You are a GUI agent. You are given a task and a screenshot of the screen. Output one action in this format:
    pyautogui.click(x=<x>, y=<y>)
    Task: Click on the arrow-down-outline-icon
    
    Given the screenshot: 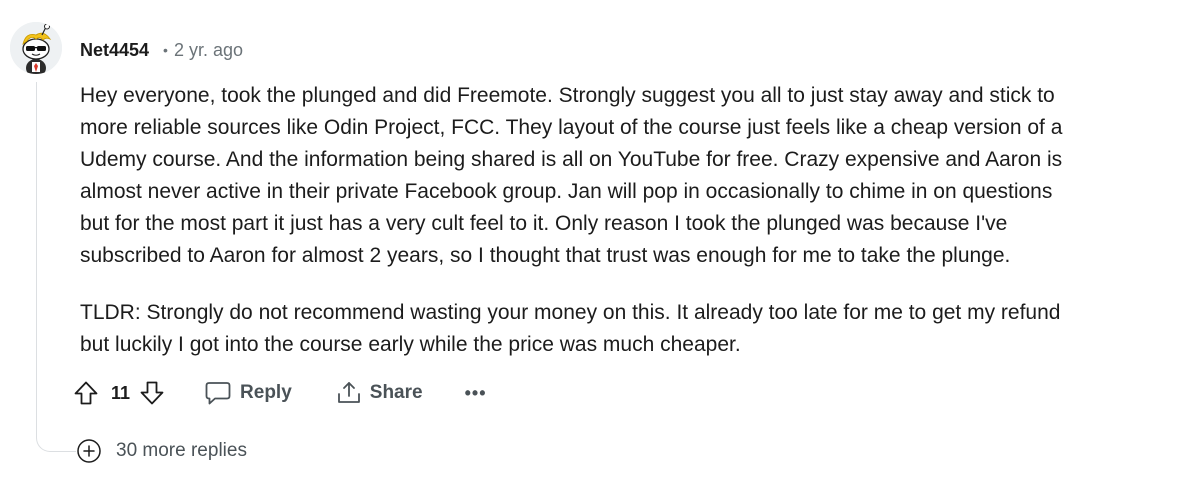 What is the action you would take?
    pyautogui.click(x=152, y=393)
    